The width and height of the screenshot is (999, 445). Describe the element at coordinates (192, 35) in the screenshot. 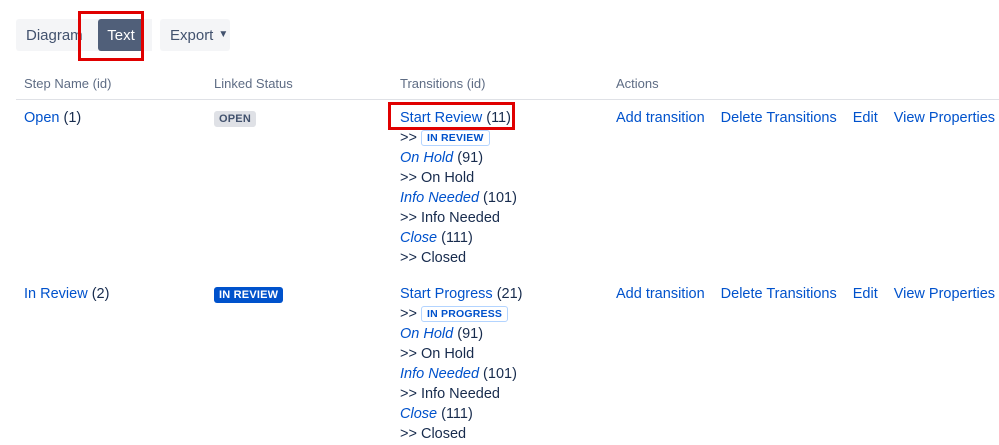

I see `export-label: Export` at that location.